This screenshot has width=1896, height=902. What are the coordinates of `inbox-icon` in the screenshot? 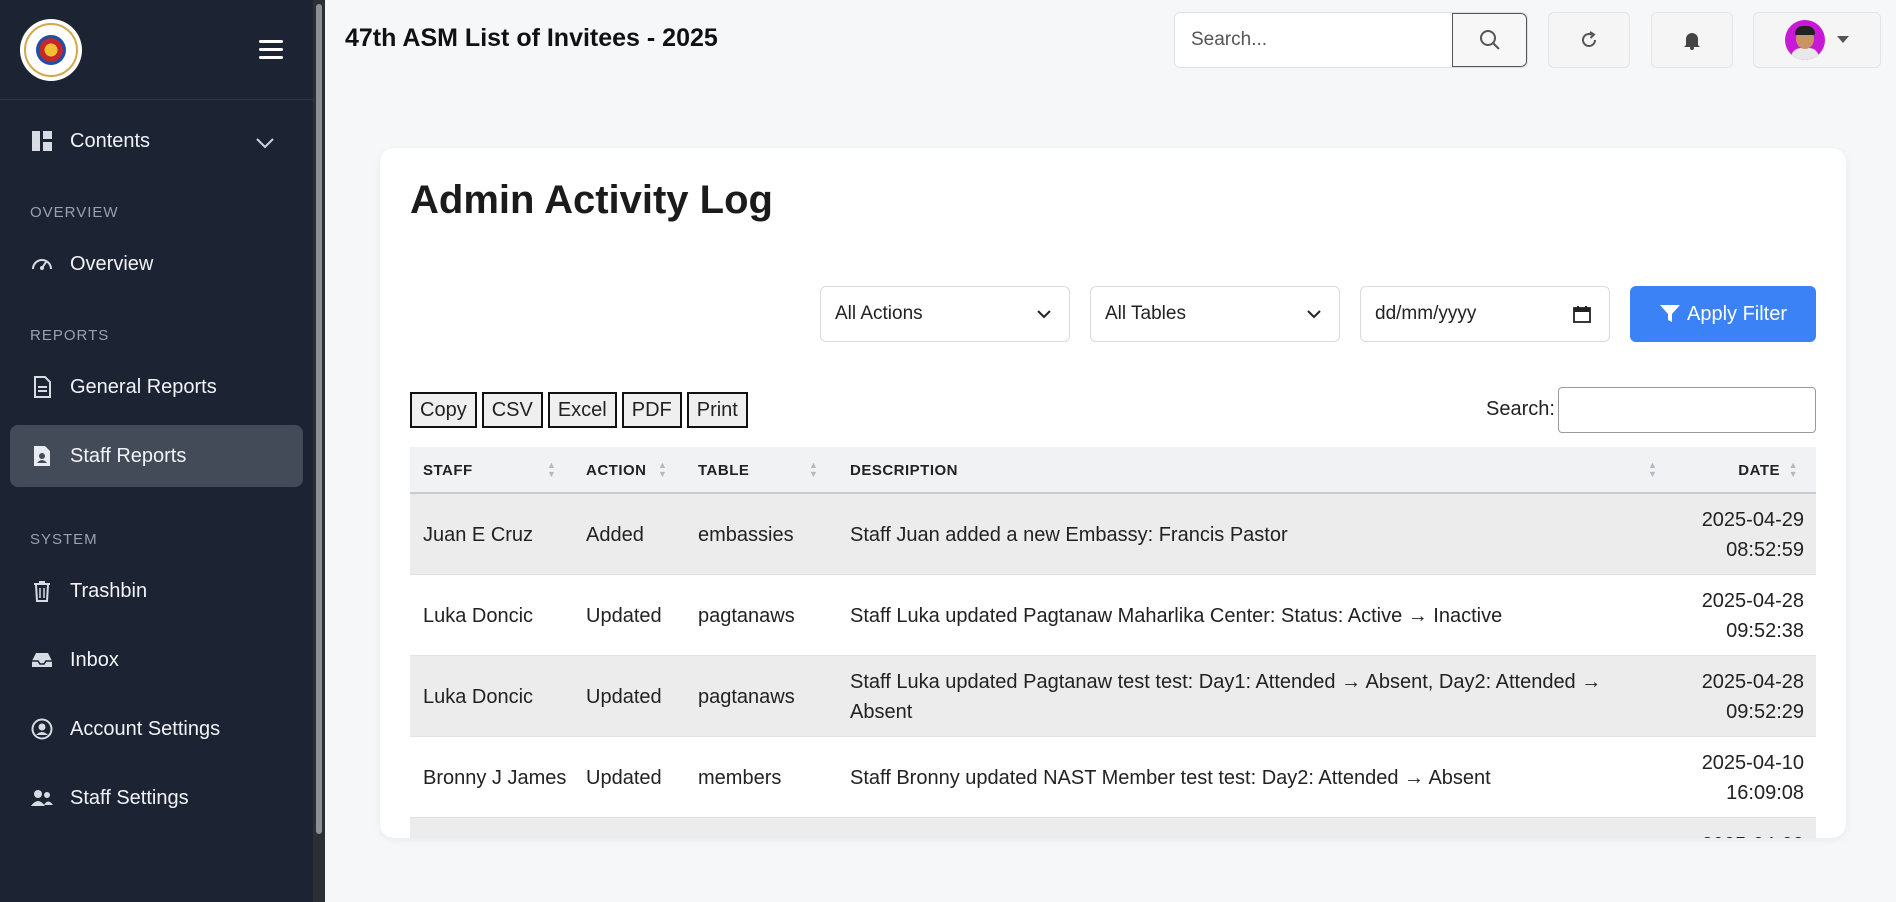 It's located at (42, 660).